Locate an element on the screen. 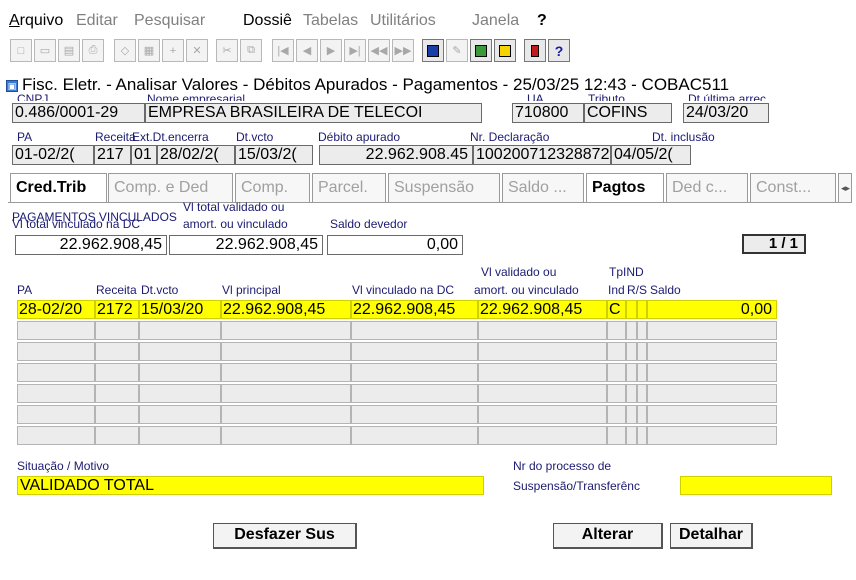 The height and width of the screenshot is (580, 856). insert-record-icon: + is located at coordinates (173, 50).